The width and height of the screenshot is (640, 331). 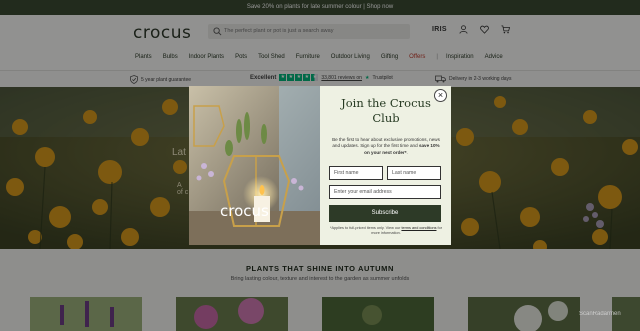 I want to click on last-name-field: Last name, so click(x=414, y=173).